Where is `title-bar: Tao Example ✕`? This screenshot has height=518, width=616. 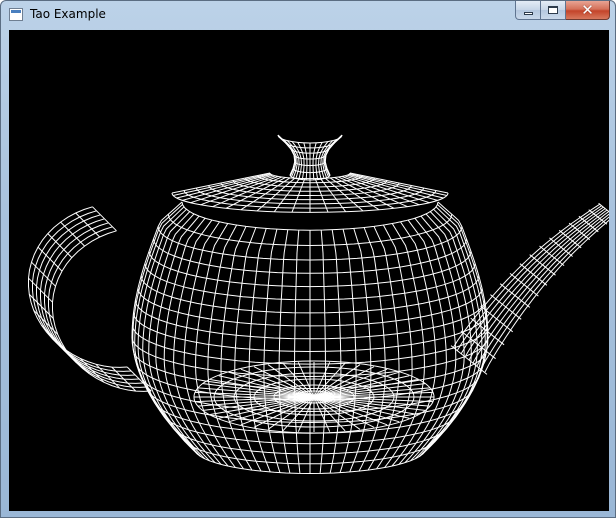
title-bar: Tao Example ✕ is located at coordinates (308, 15).